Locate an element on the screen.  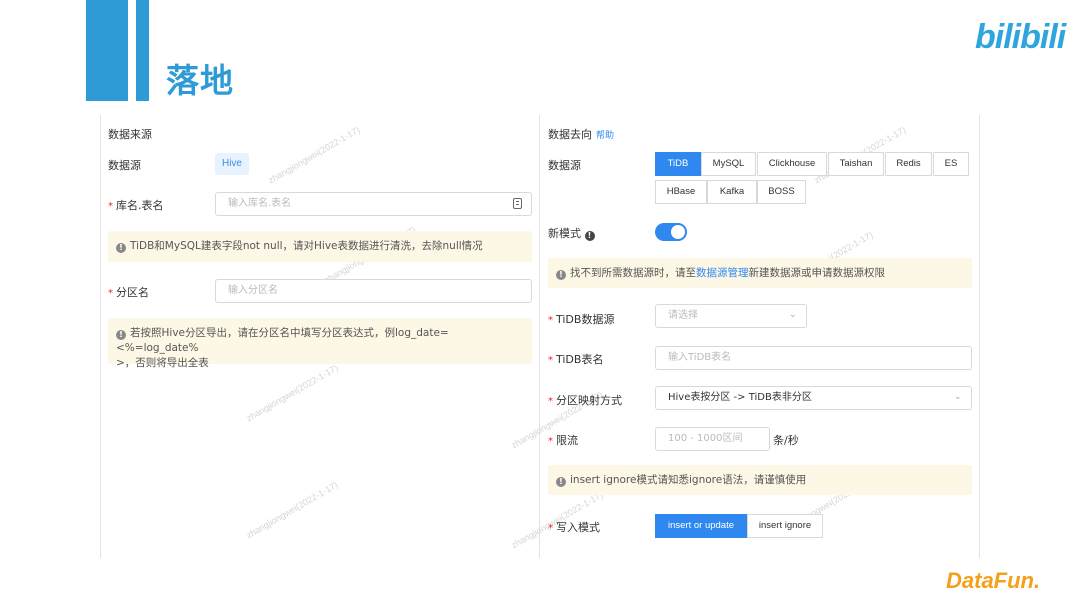
source-section-title: 数据来源 is located at coordinates (130, 134).